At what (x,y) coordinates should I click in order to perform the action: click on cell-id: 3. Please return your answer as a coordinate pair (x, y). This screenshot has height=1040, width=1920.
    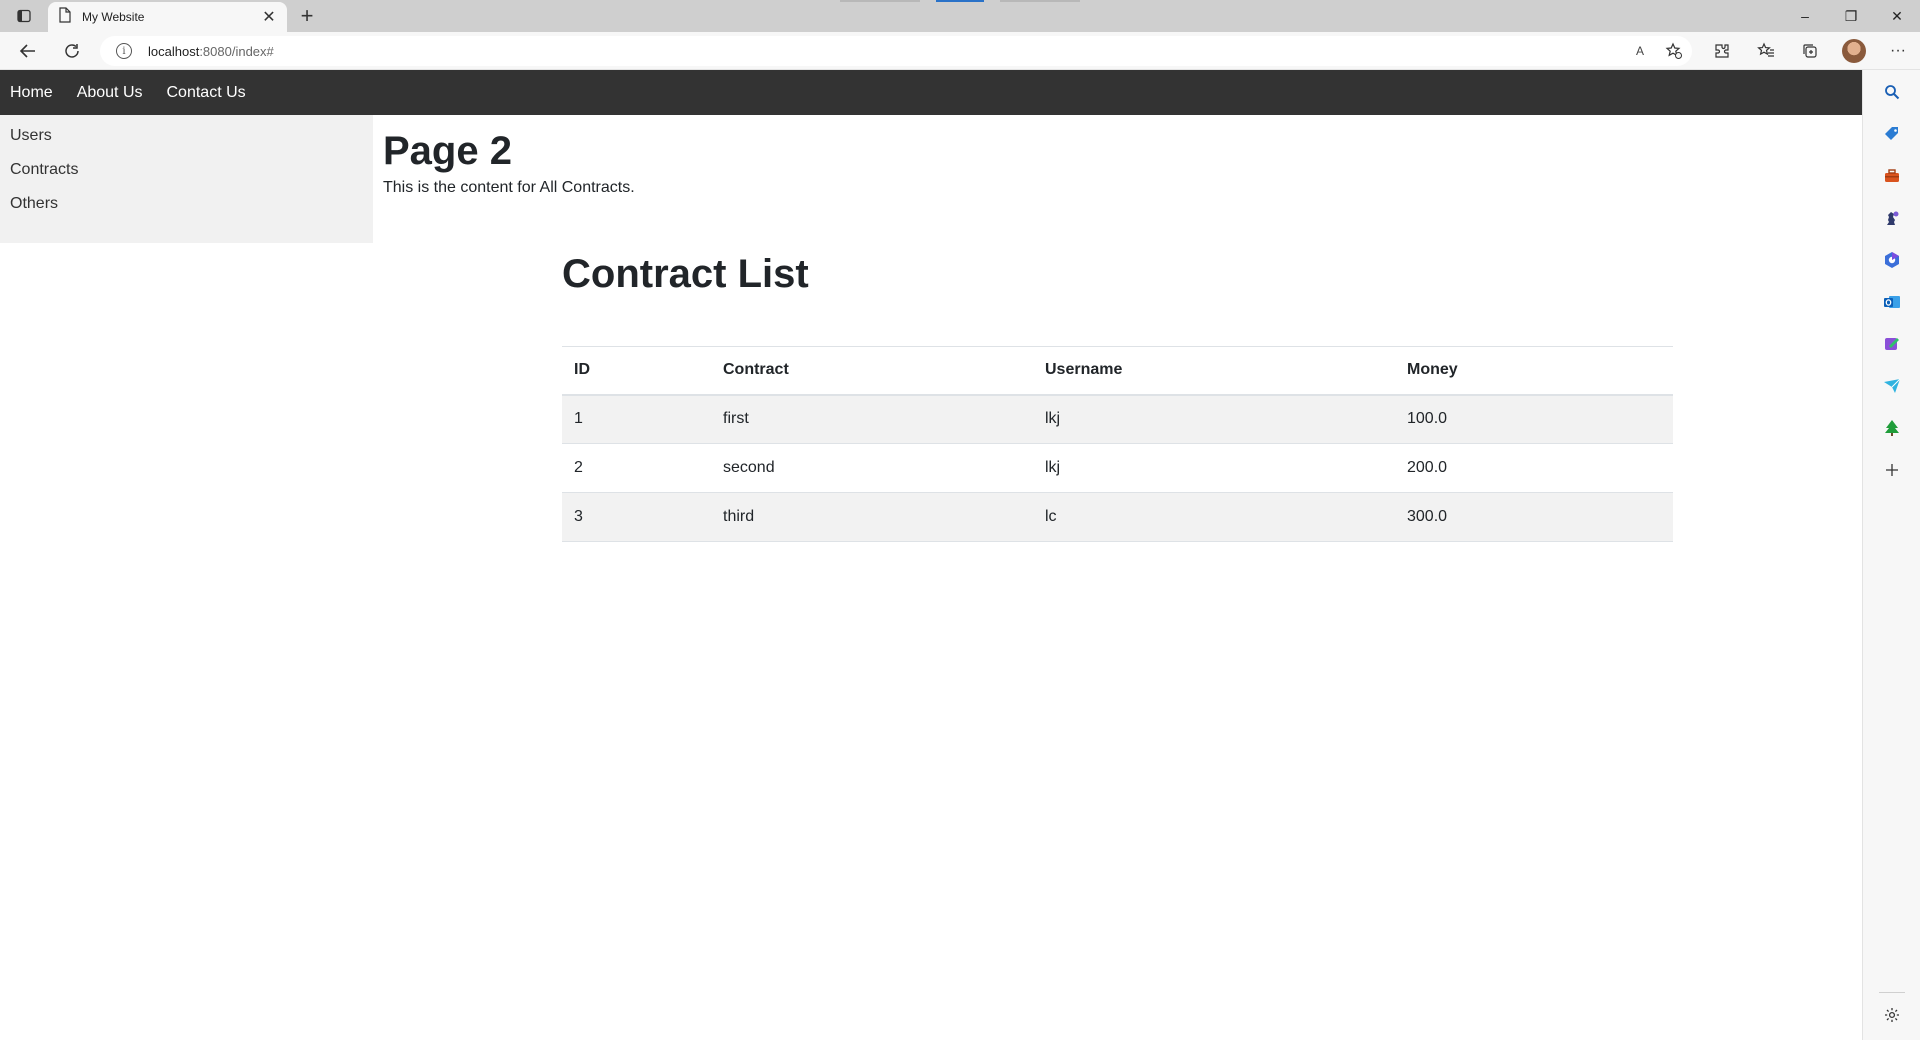
    Looking at the image, I should click on (636, 517).